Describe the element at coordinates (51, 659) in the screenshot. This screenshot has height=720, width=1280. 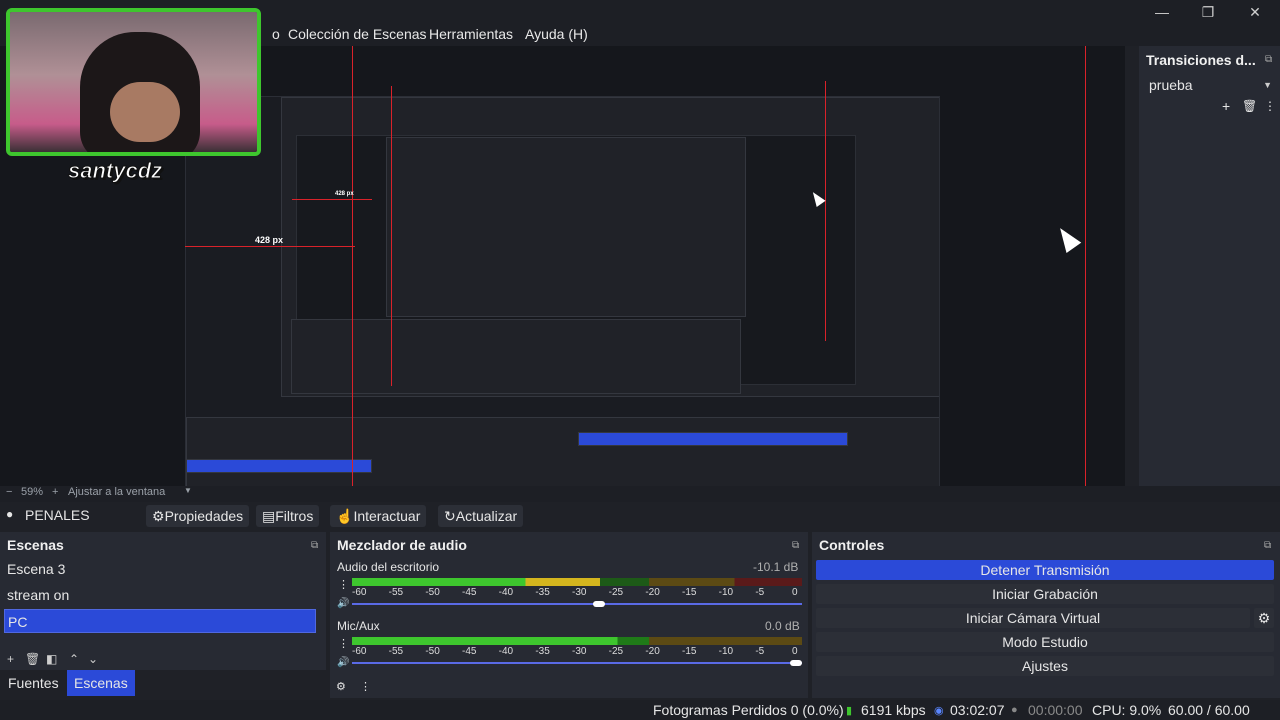
I see `filter-icon: ◧` at that location.